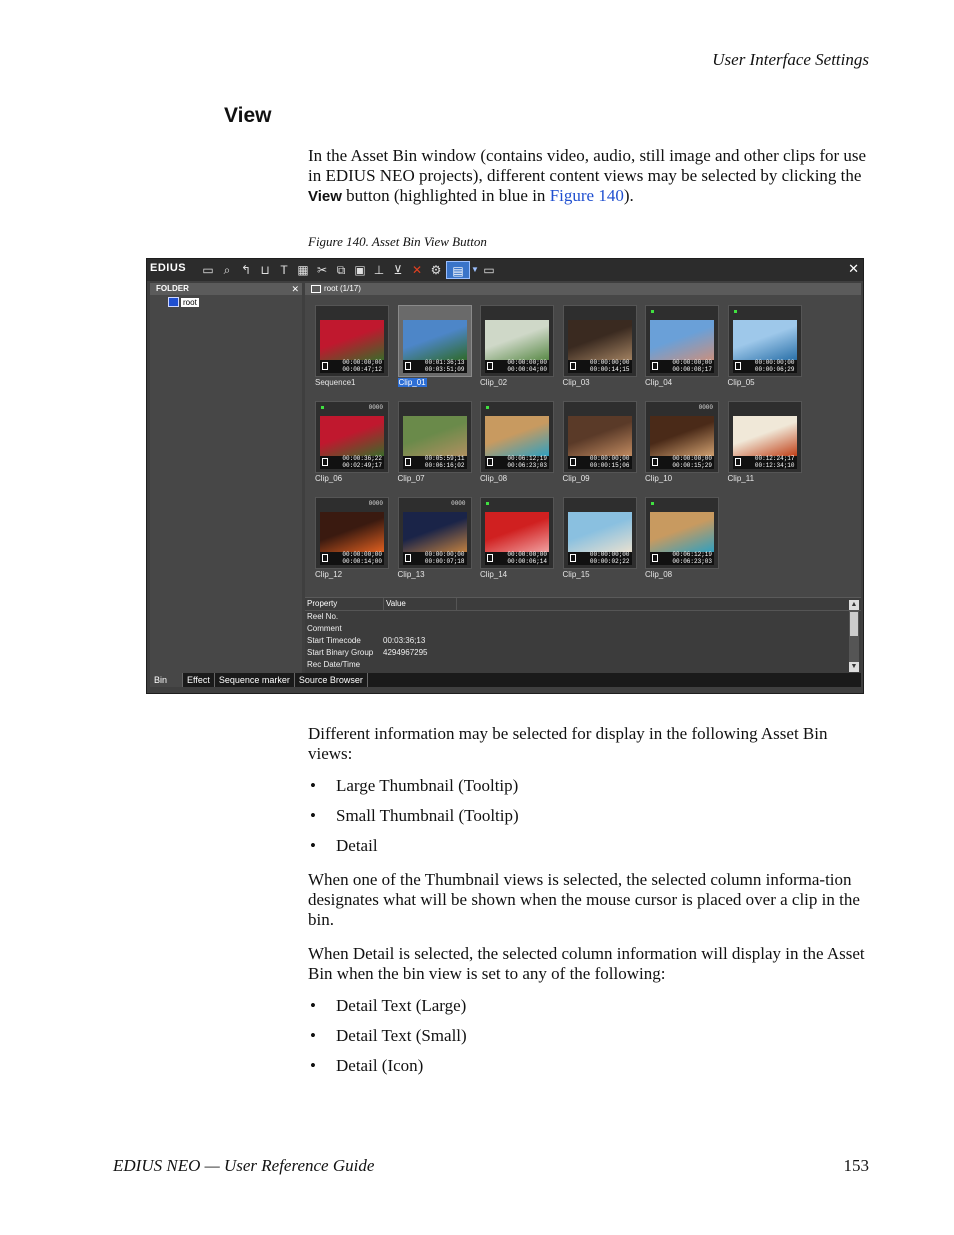 The image size is (954, 1235). I want to click on thumbnail-frame: 00:06:12;19 00:06:23;03, so click(682, 533).